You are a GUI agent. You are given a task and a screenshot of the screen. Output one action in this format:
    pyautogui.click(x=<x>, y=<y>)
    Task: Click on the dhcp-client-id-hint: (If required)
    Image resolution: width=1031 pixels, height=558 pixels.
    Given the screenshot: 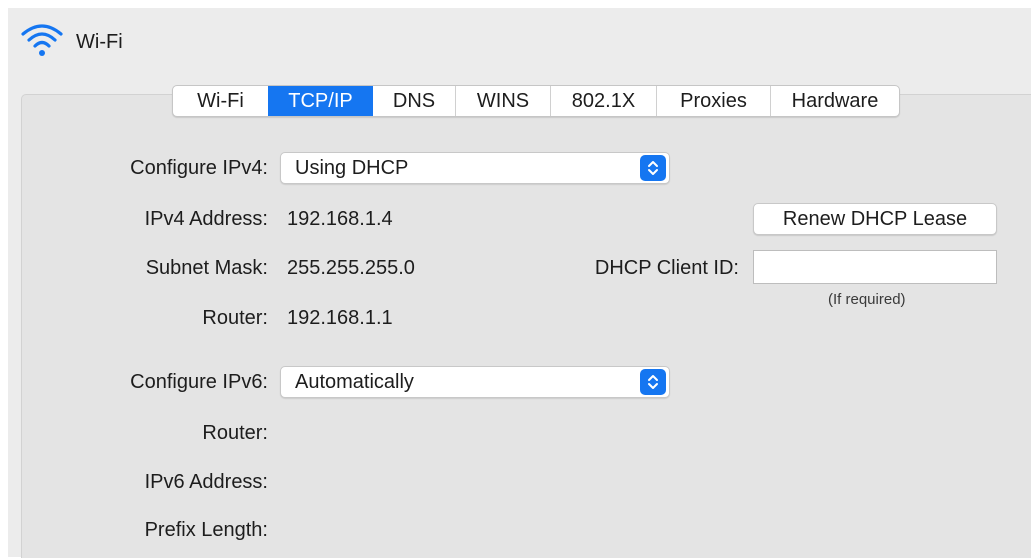 What is the action you would take?
    pyautogui.click(x=867, y=299)
    